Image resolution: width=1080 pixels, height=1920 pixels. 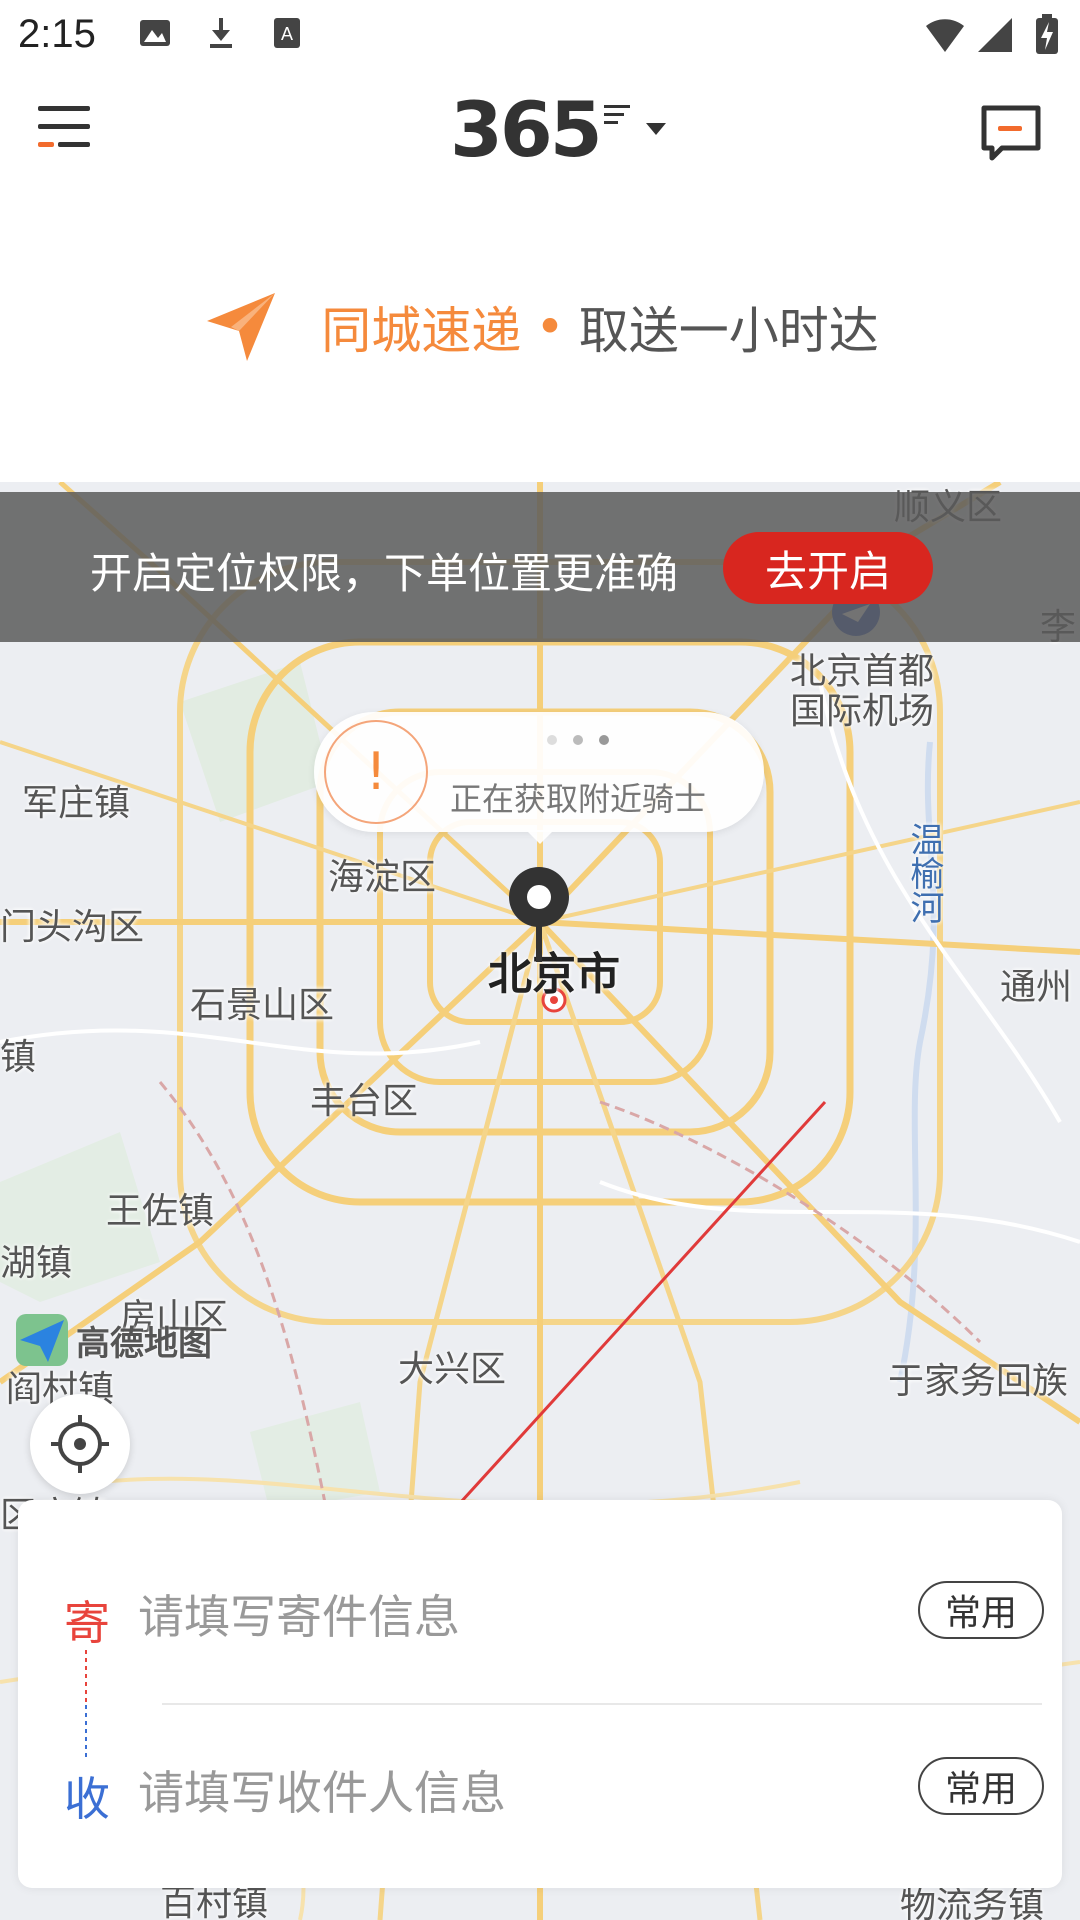 I want to click on map-label: 湖镇, so click(x=36, y=1263).